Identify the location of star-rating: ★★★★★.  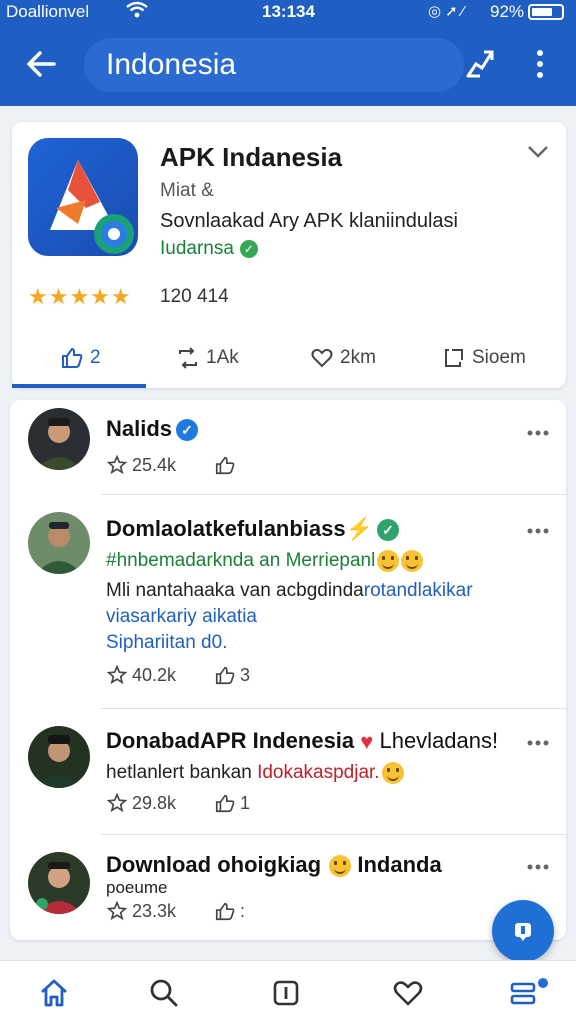
(80, 296).